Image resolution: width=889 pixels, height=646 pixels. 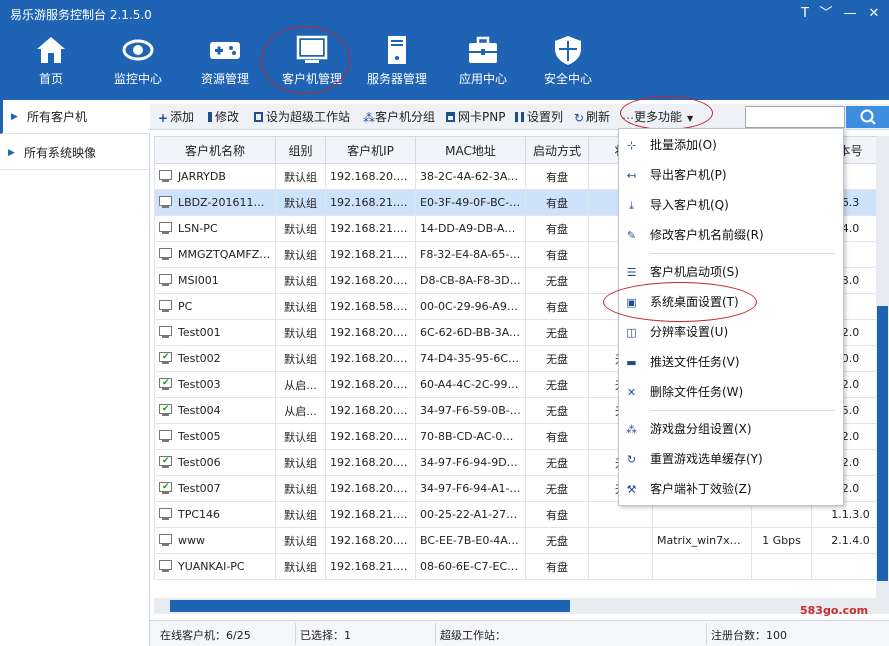 I want to click on cell-ip: 192.168.20.227, so click(x=370, y=488).